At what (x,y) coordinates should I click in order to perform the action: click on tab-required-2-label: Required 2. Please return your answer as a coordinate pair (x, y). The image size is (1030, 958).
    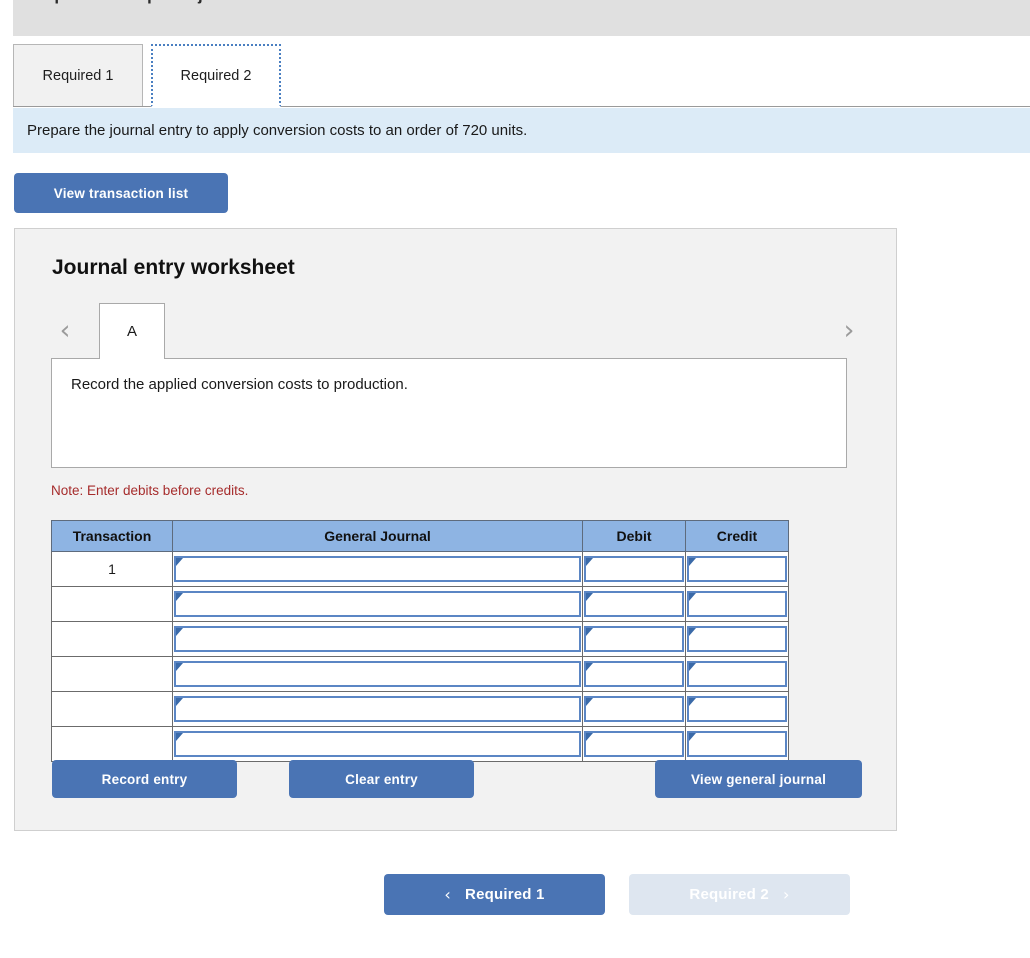
    Looking at the image, I should click on (216, 75).